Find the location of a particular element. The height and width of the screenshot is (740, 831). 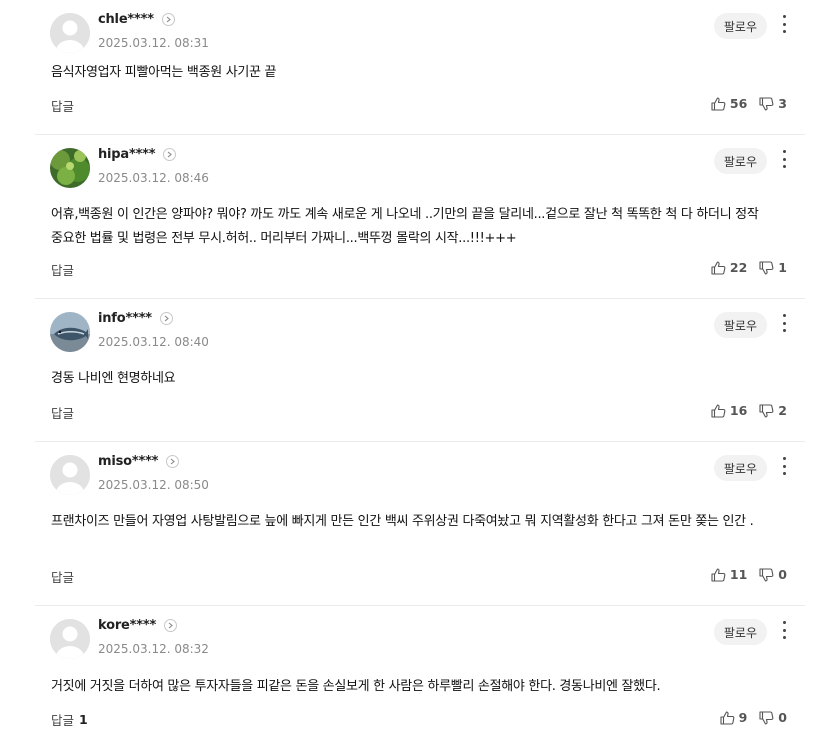

timestamp: 2025.03.12. 08:46 is located at coordinates (153, 178).